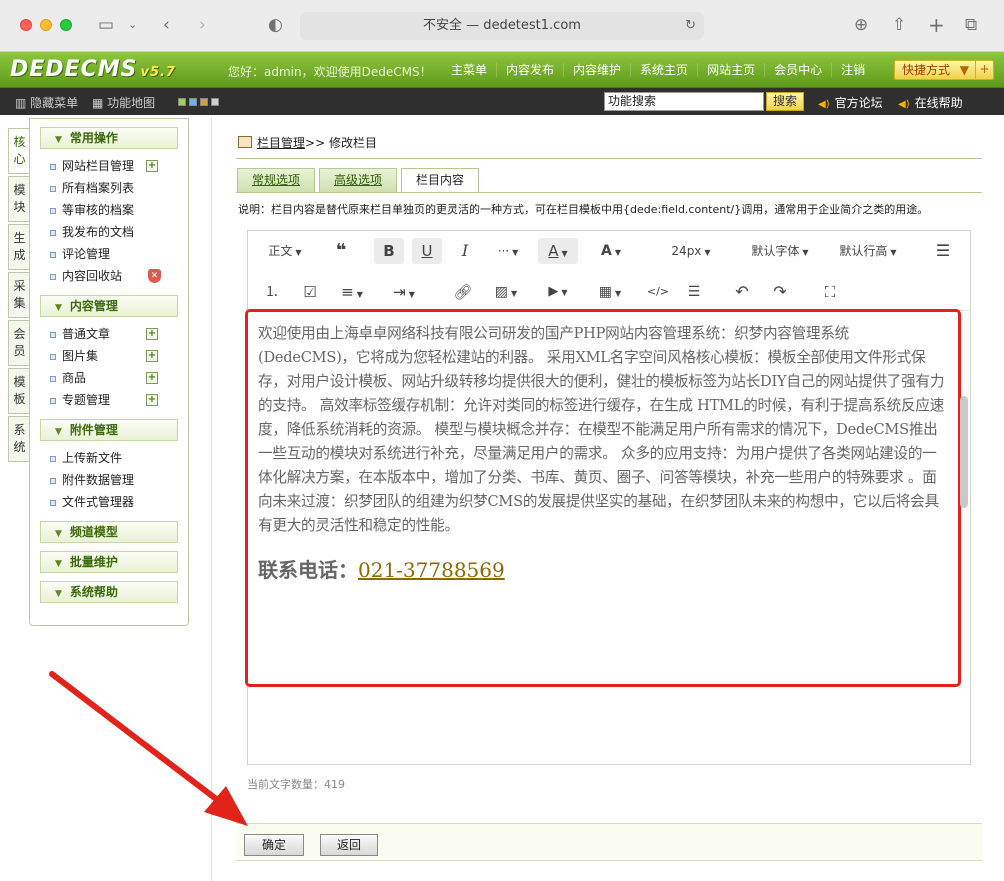 The width and height of the screenshot is (1004, 881). I want to click on official-forum-link: ◀) 官方论坛, so click(850, 102).